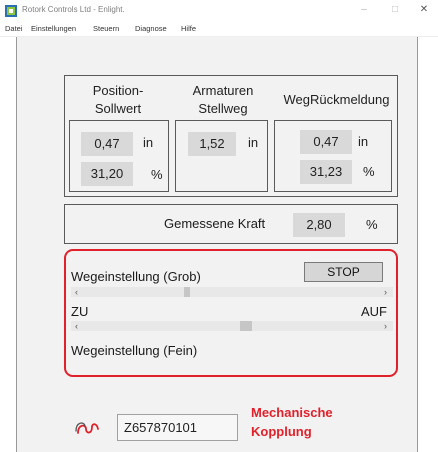 The width and height of the screenshot is (438, 452). What do you see at coordinates (151, 29) in the screenshot?
I see `menu-item-diagnose: Diagnose` at bounding box center [151, 29].